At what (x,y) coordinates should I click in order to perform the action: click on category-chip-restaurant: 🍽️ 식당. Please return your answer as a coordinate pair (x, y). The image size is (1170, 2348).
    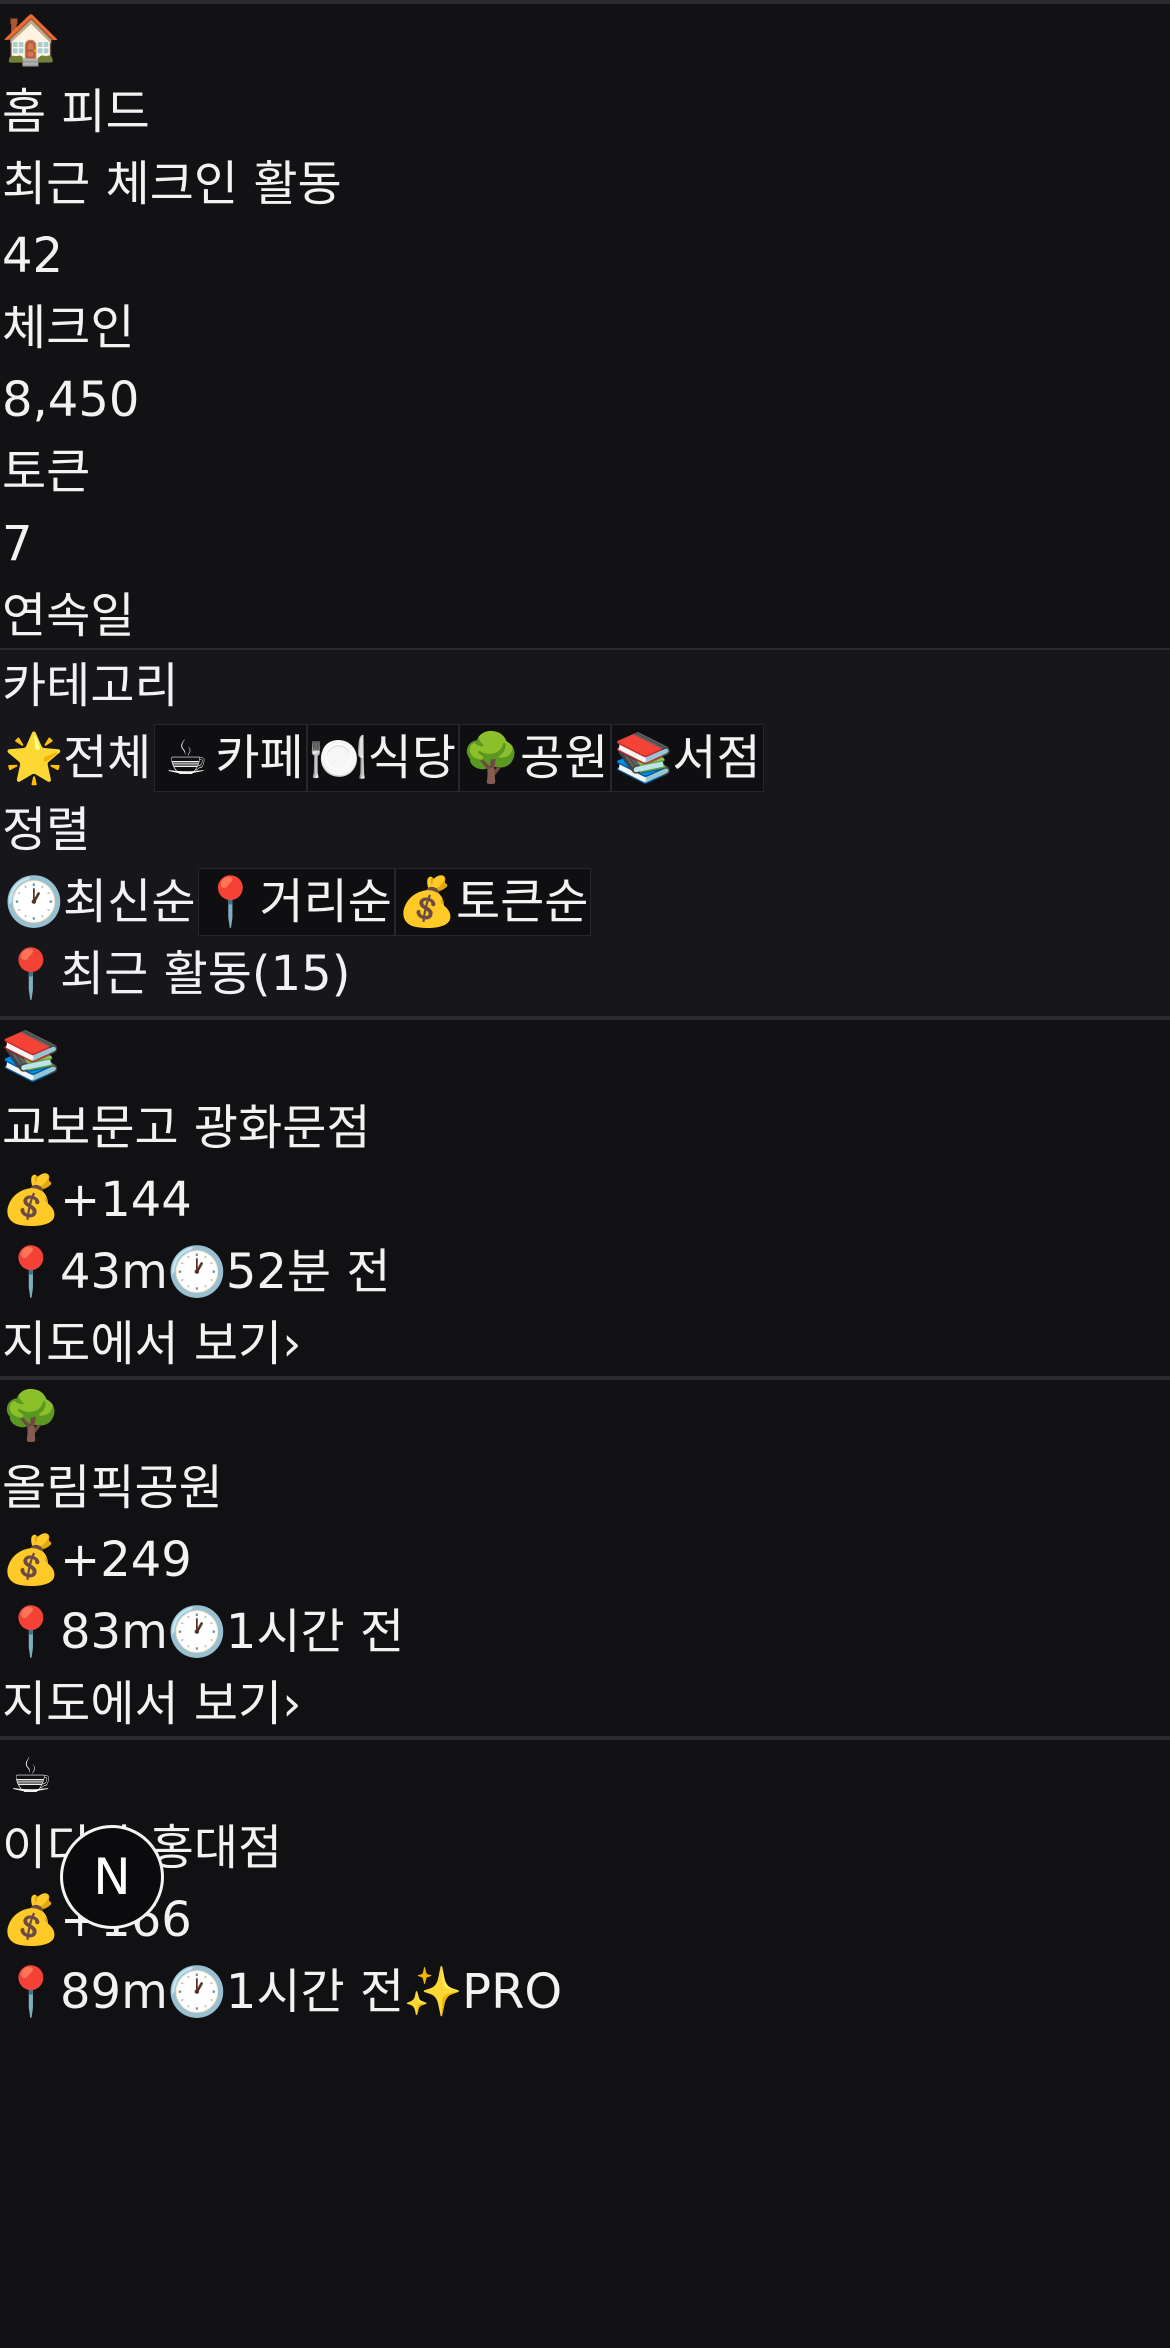
    Looking at the image, I should click on (382, 758).